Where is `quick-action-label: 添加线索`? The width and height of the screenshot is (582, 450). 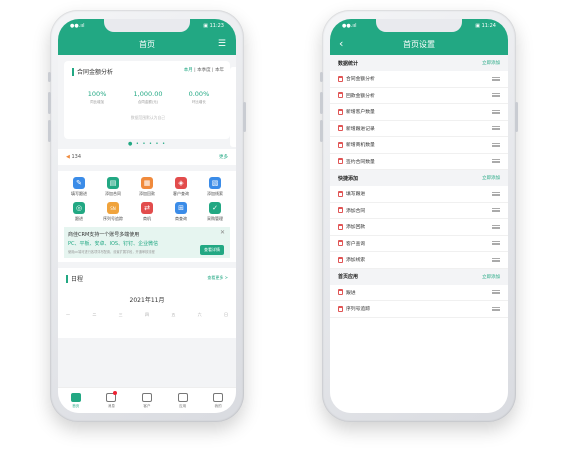
quick-action-label: 添加线索 is located at coordinates (215, 193).